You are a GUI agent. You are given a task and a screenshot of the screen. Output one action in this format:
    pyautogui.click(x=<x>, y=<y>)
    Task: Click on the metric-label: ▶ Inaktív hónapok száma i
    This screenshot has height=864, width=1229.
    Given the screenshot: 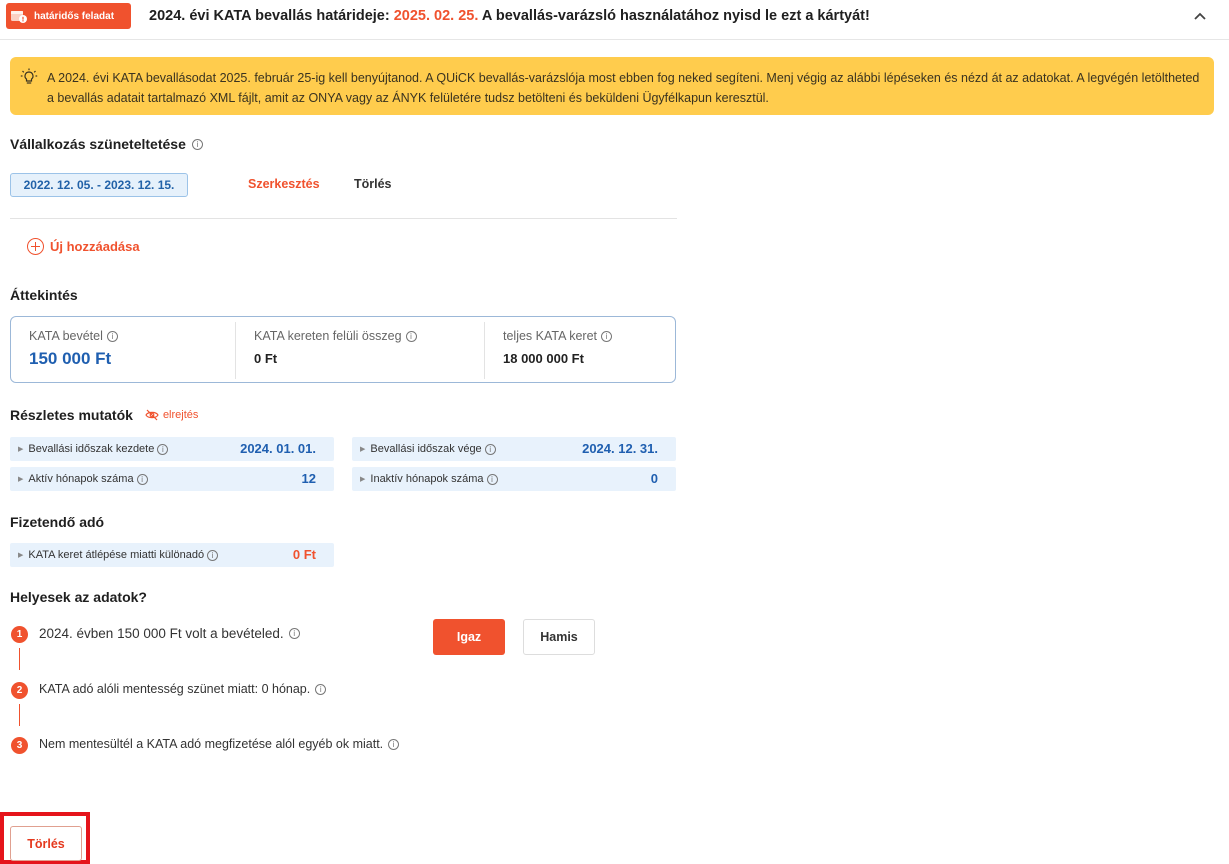 What is the action you would take?
    pyautogui.click(x=429, y=479)
    